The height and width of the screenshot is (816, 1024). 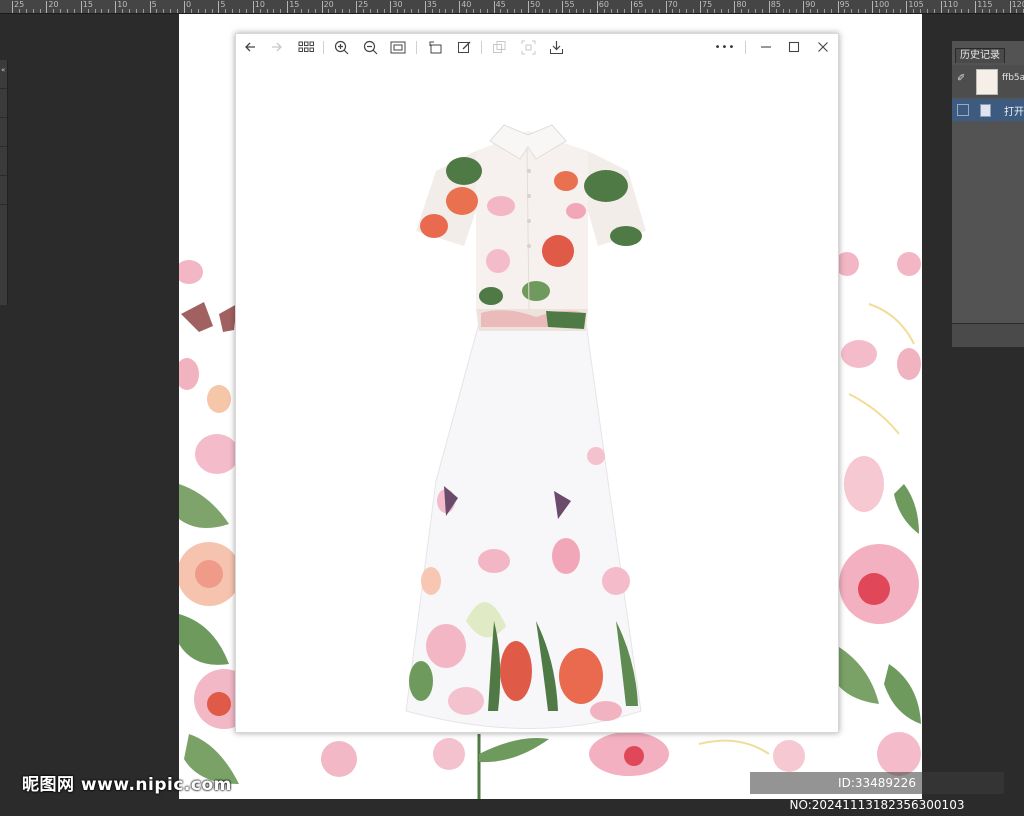 I want to click on viewer-toolbar: •••, so click(x=537, y=47).